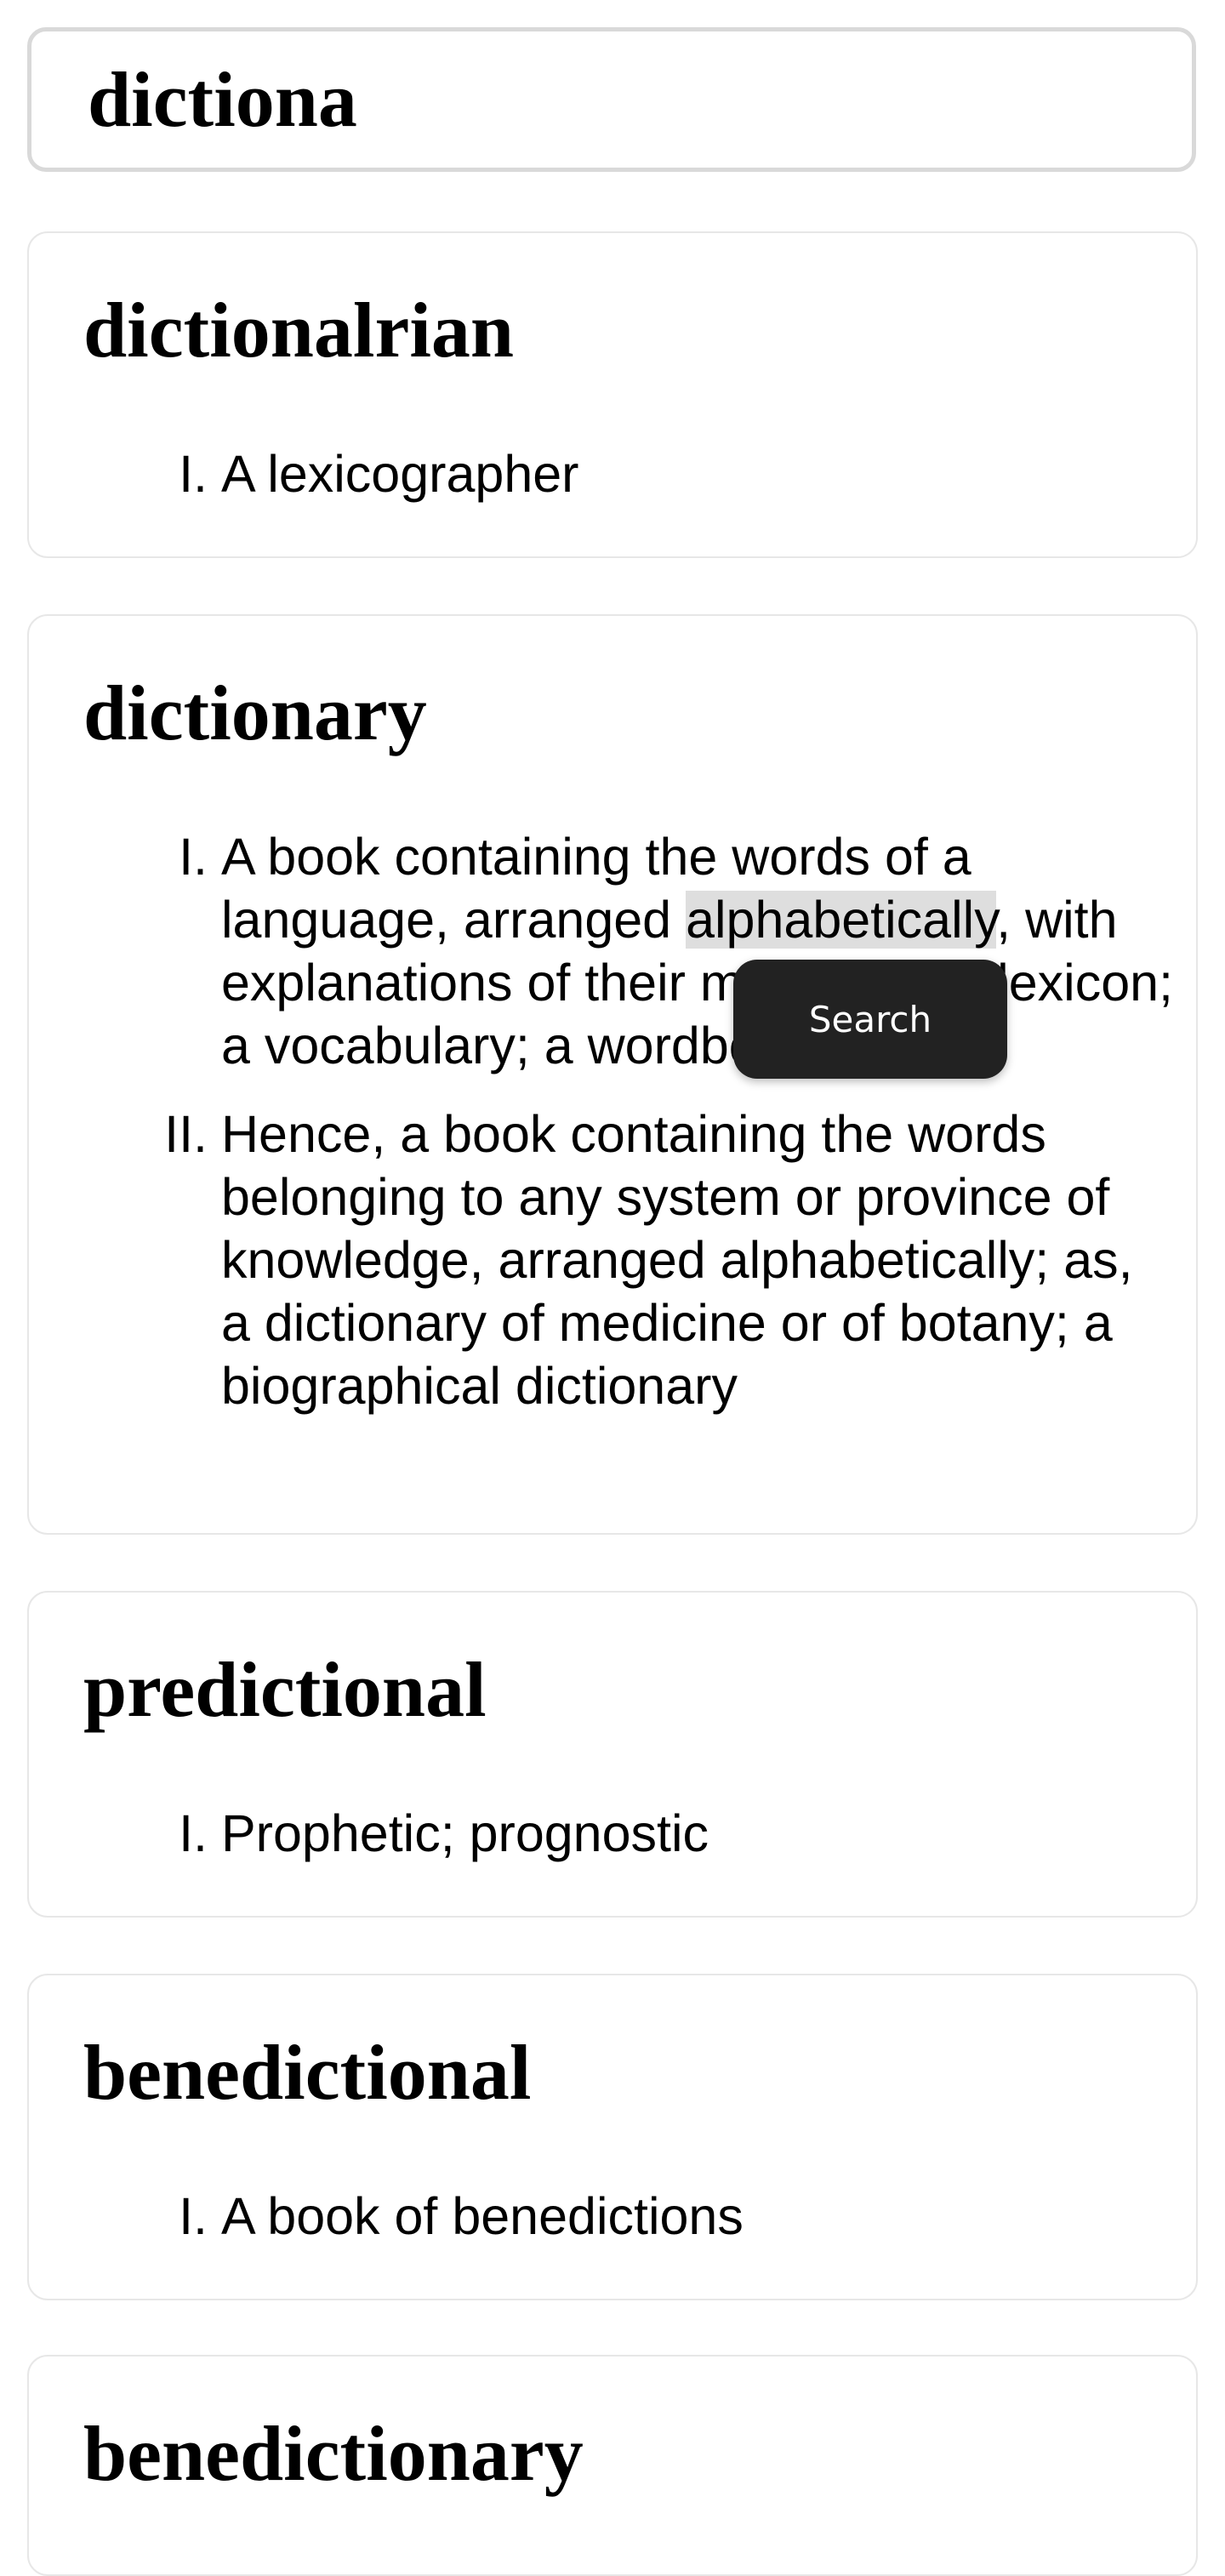  I want to click on definition-list: I. A lexicographer, so click(601, 473).